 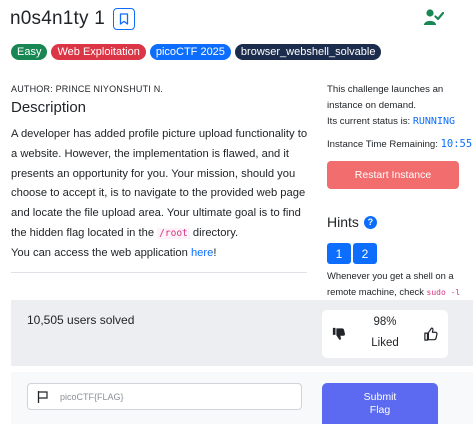 I want to click on submit-label-line2: Flag, so click(x=380, y=409).